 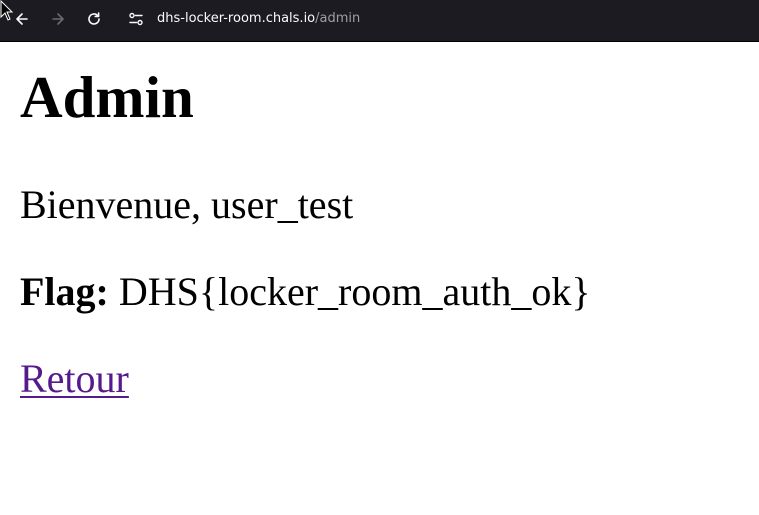 I want to click on url-text: dhs-locker-room.chals.io/admin, so click(x=258, y=19).